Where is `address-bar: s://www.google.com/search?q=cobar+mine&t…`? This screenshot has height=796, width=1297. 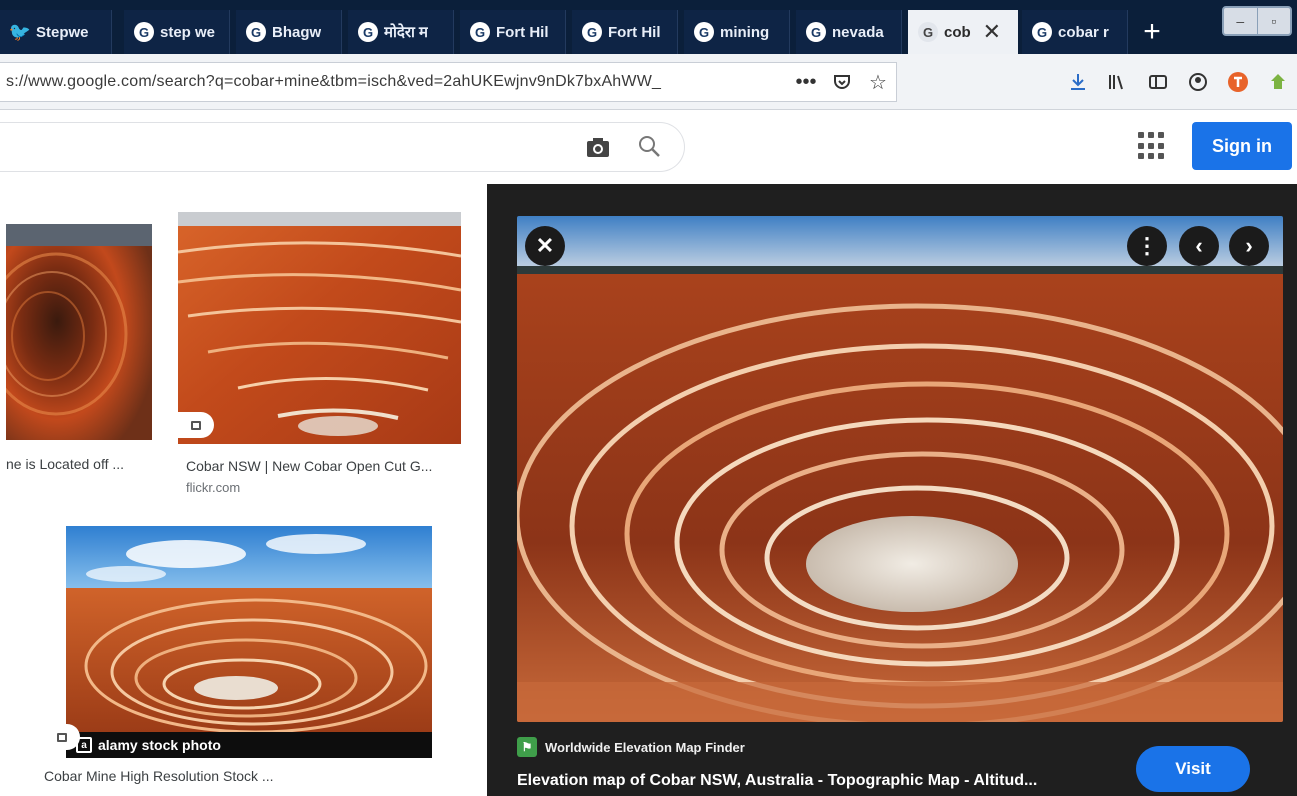 address-bar: s://www.google.com/search?q=cobar+mine&t… is located at coordinates (448, 82).